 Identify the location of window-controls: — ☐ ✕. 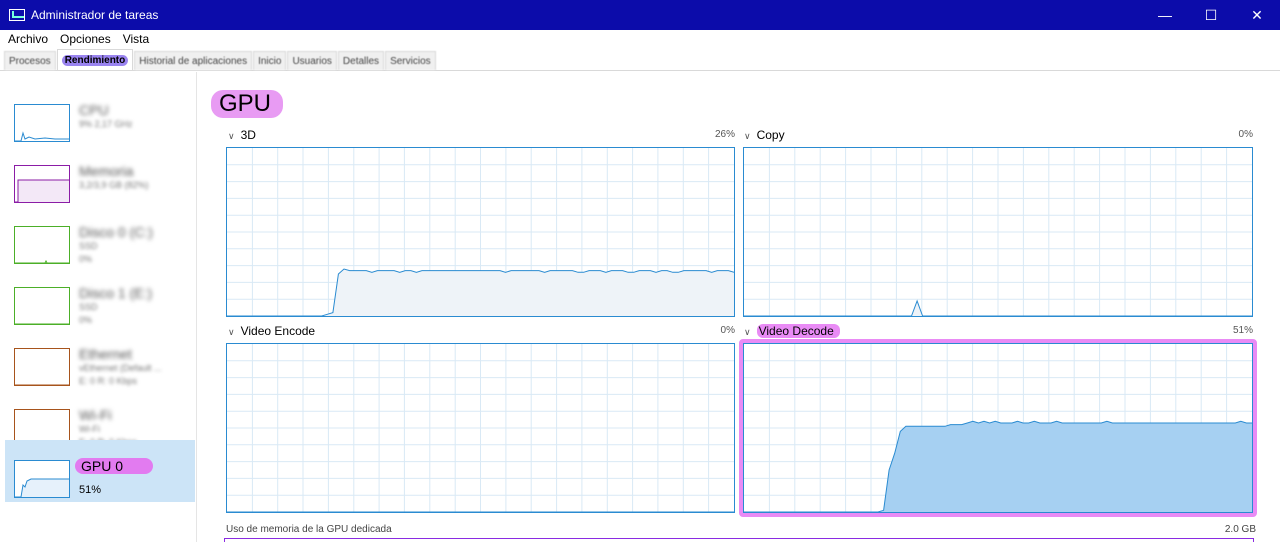
(1211, 15).